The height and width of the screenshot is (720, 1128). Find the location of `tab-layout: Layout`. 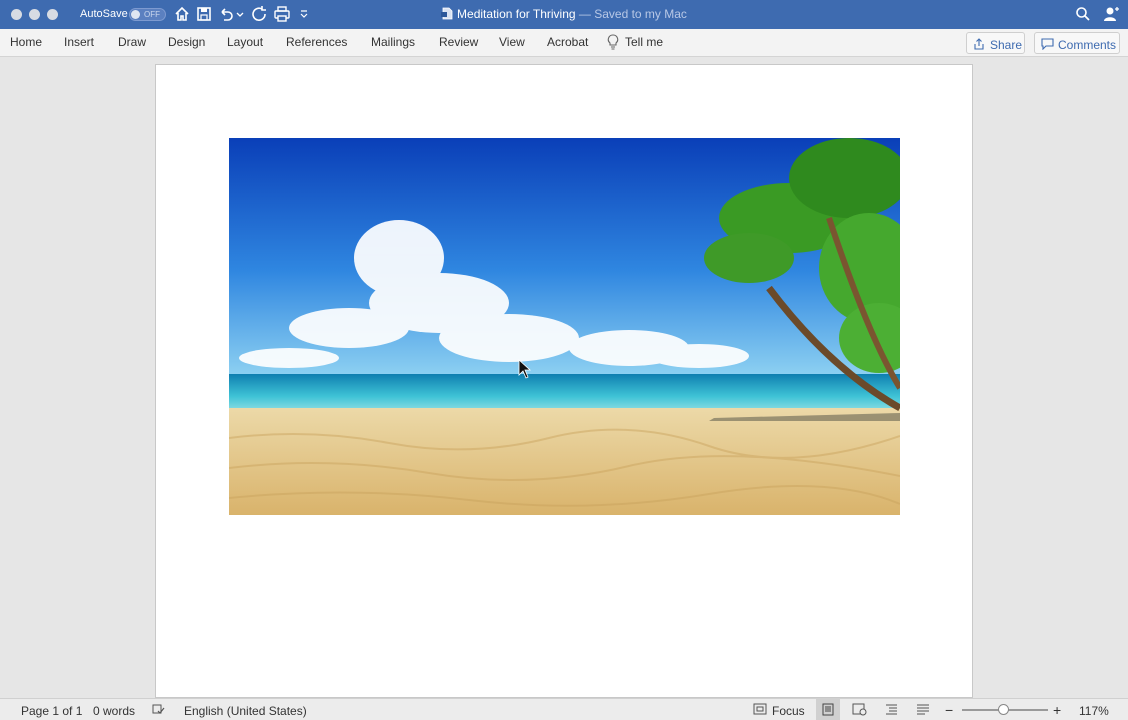

tab-layout: Layout is located at coordinates (245, 42).